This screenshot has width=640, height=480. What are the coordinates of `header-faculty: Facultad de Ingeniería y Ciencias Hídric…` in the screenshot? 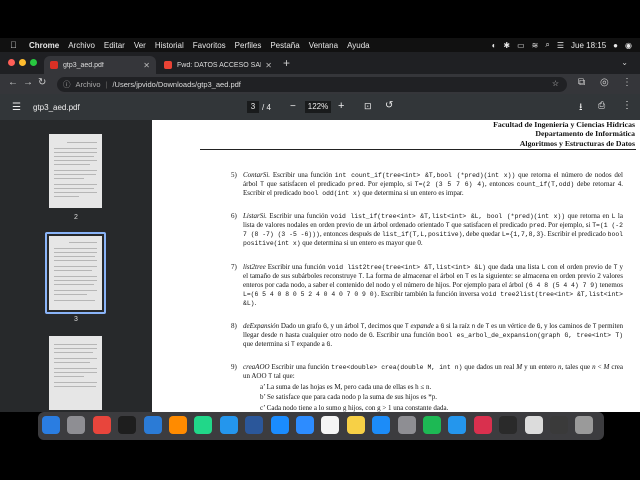 It's located at (564, 124).